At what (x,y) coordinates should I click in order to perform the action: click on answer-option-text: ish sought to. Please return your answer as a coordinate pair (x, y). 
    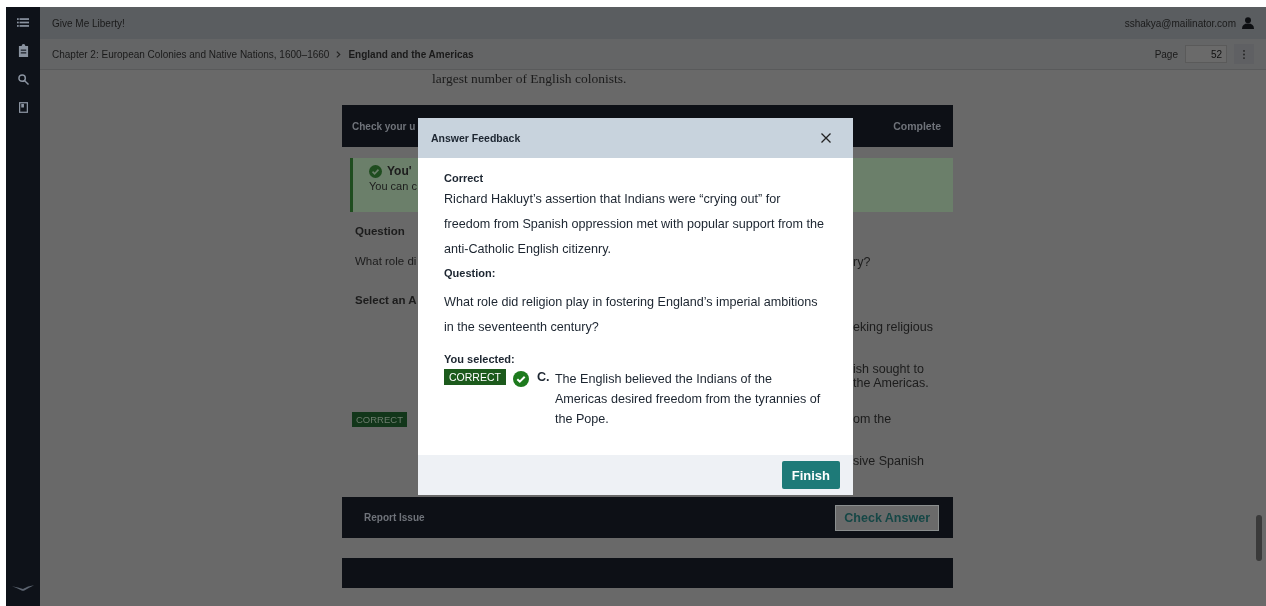
    Looking at the image, I should click on (903, 369).